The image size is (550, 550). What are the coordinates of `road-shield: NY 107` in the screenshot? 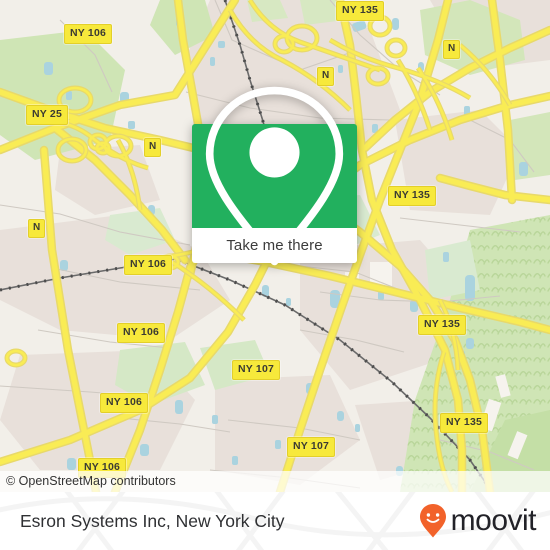 It's located at (311, 447).